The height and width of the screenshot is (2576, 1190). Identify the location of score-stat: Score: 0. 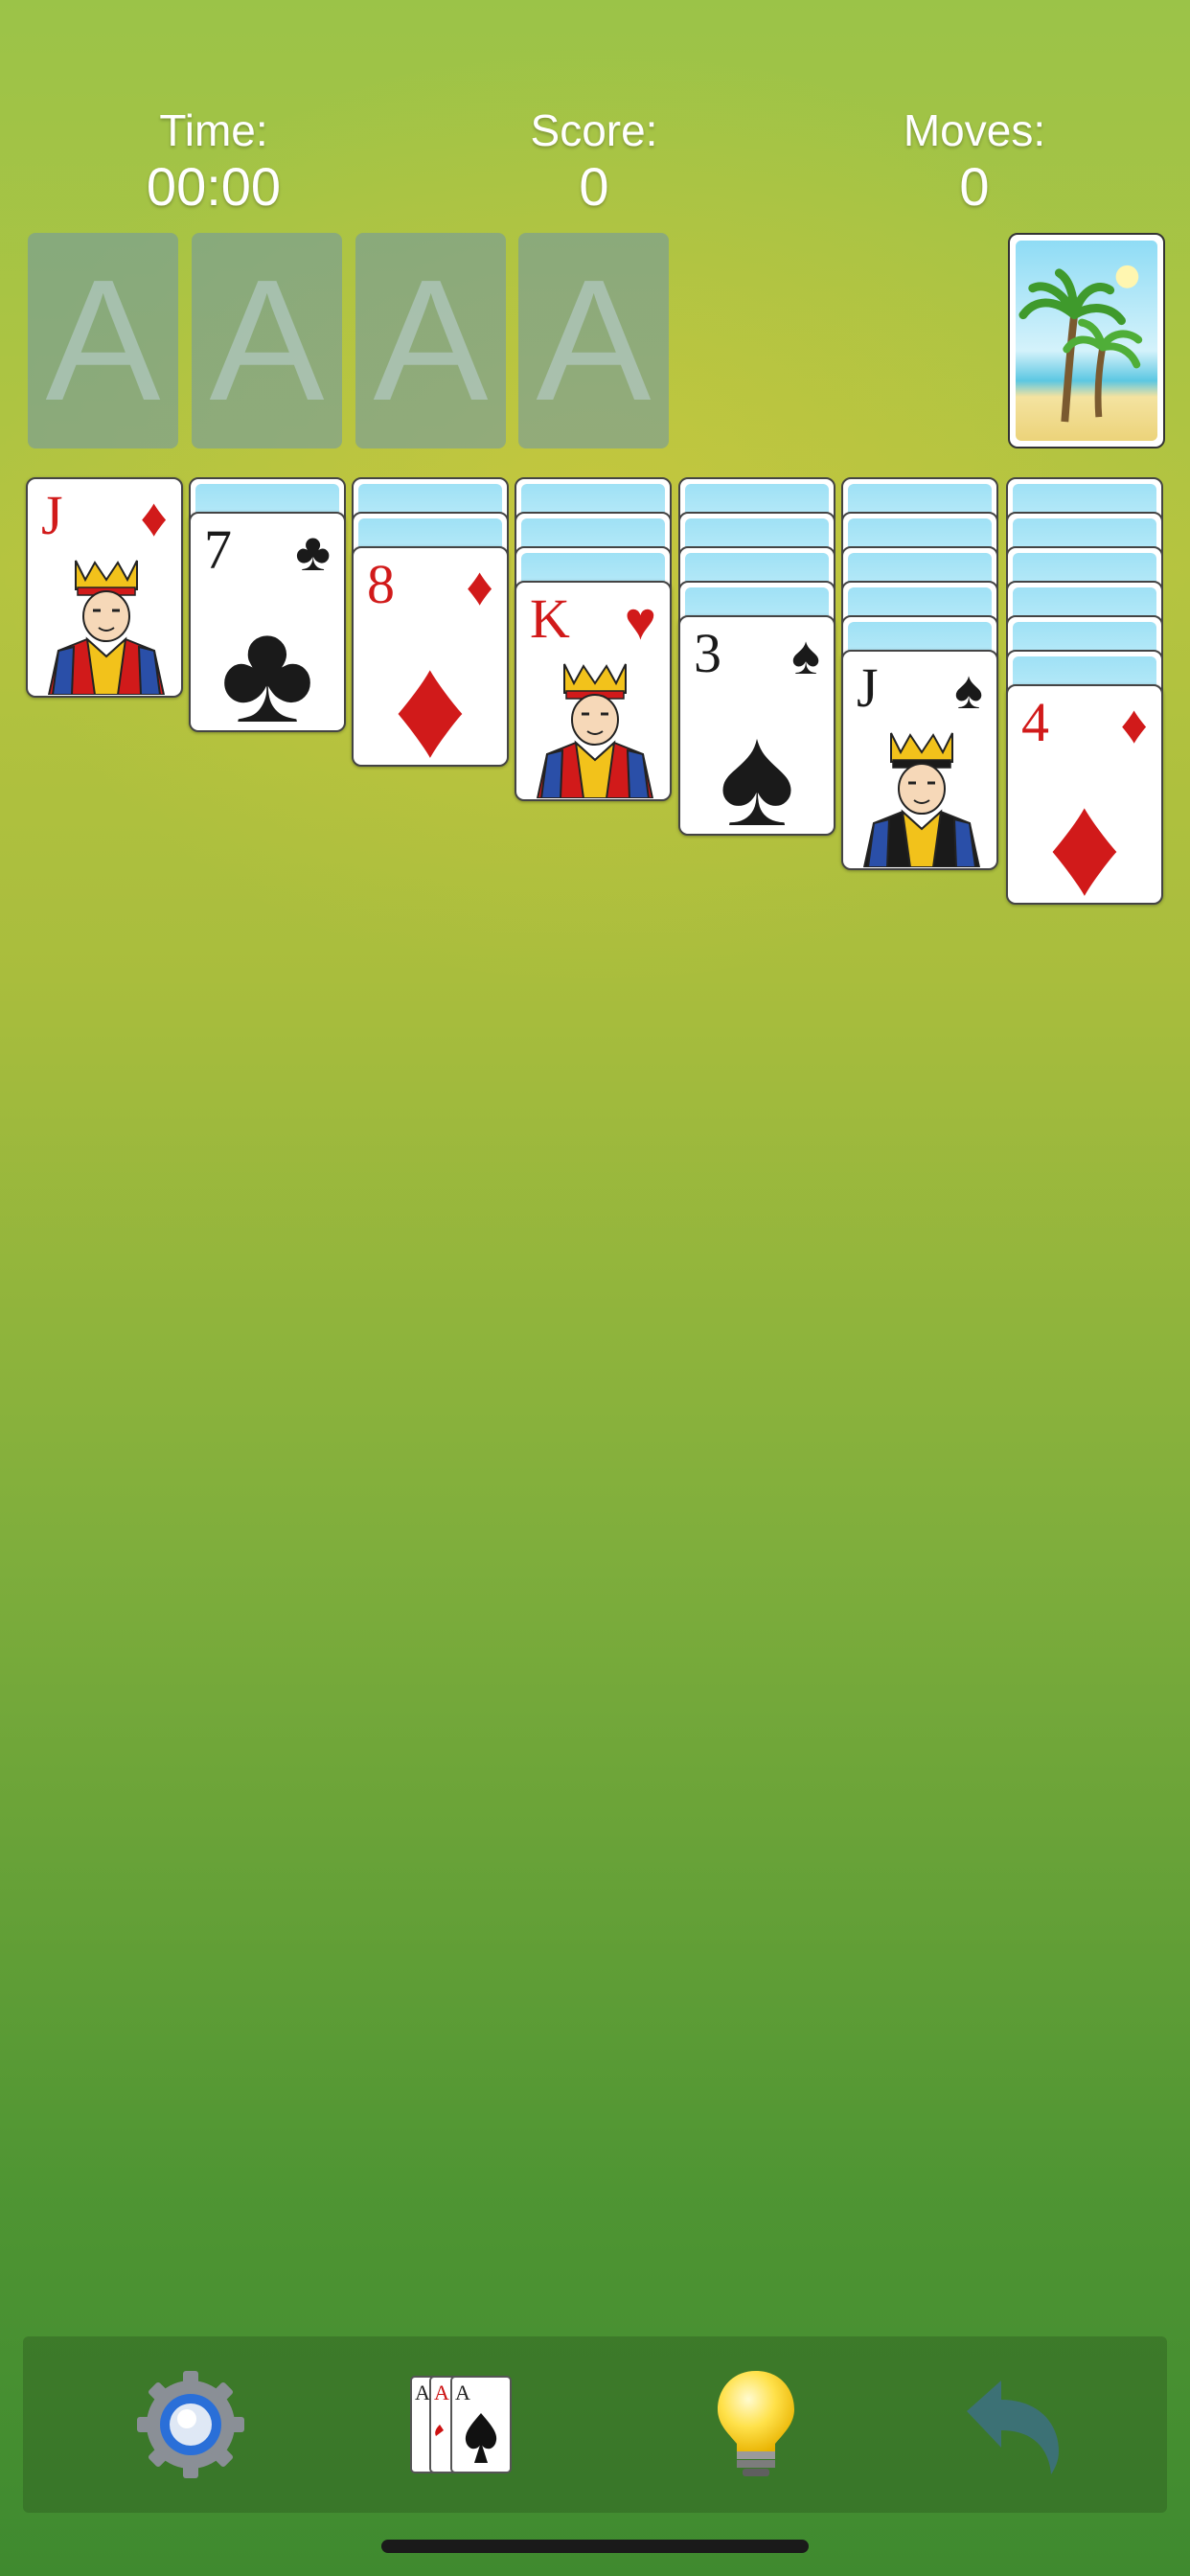
(594, 160).